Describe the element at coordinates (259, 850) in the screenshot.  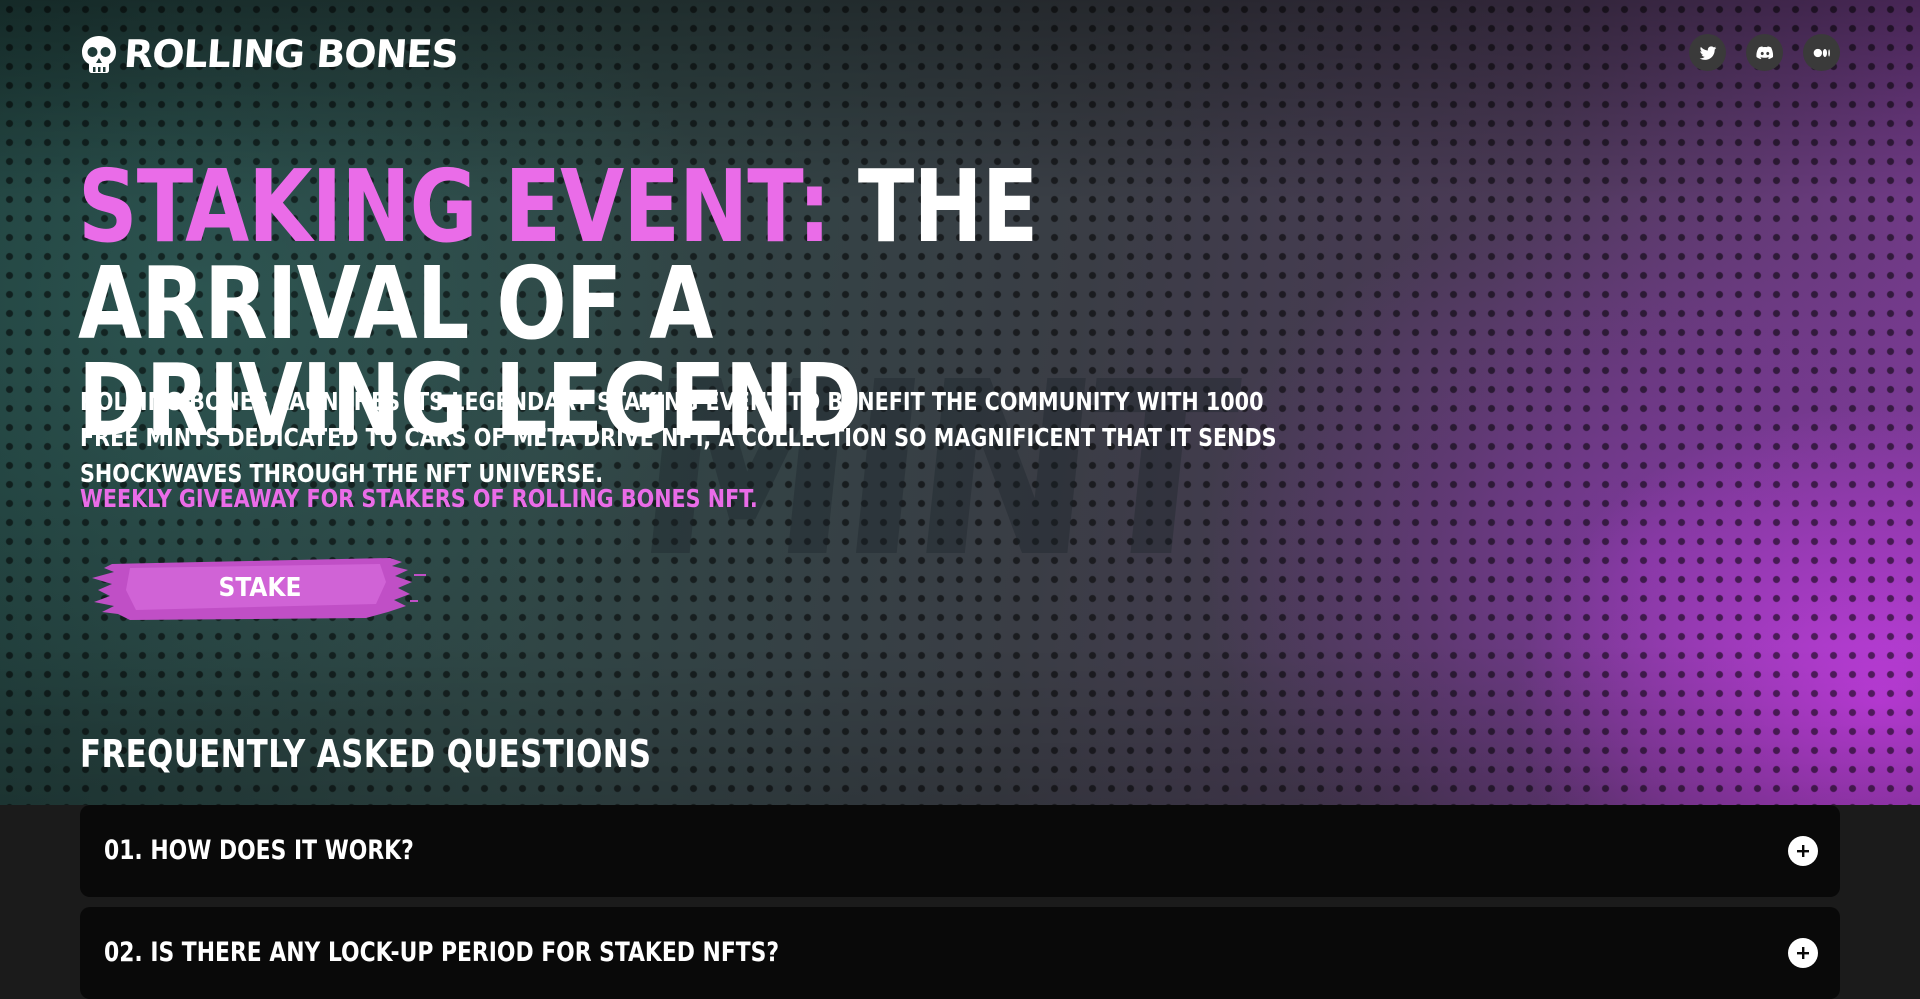
I see `faq-question: 01. HOW DOES IT WORK?` at that location.